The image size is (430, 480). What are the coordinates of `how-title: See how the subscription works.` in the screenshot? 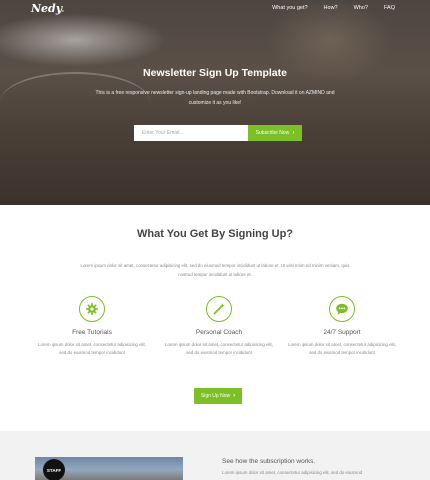 It's located at (269, 461).